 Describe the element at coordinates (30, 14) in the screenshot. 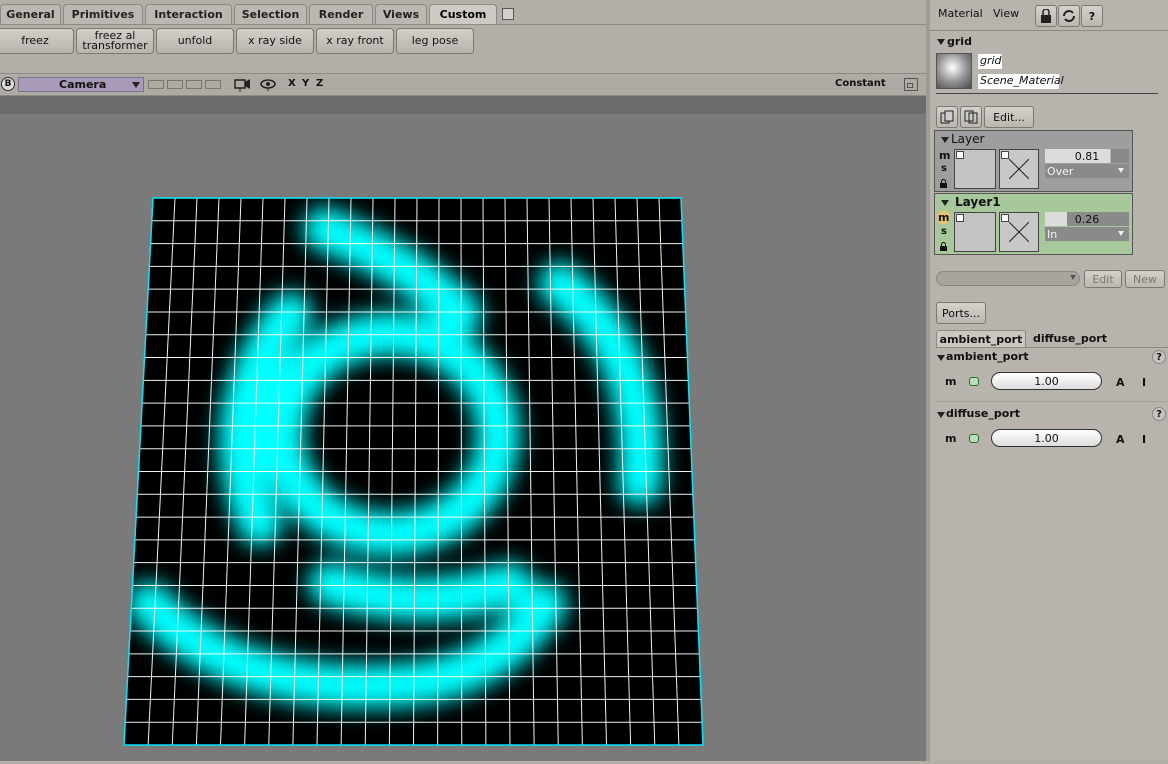

I see `tab-general: General` at that location.